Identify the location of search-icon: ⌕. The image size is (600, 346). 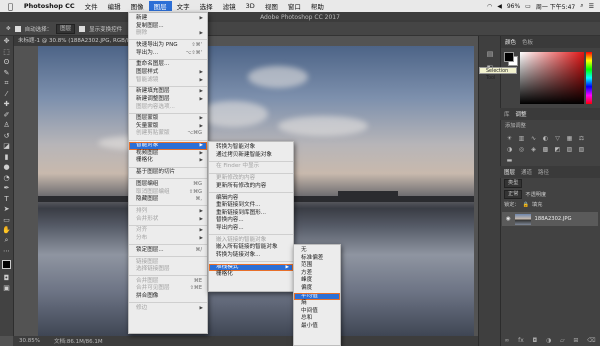
(581, 6).